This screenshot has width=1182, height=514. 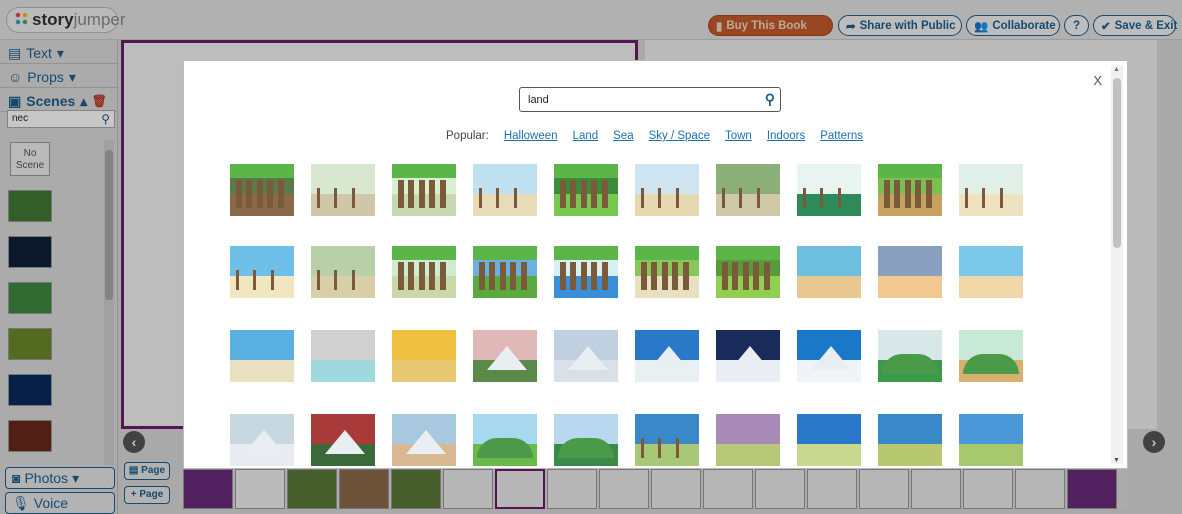 I want to click on scene-thumbnail-green-mound, so click(x=586, y=440).